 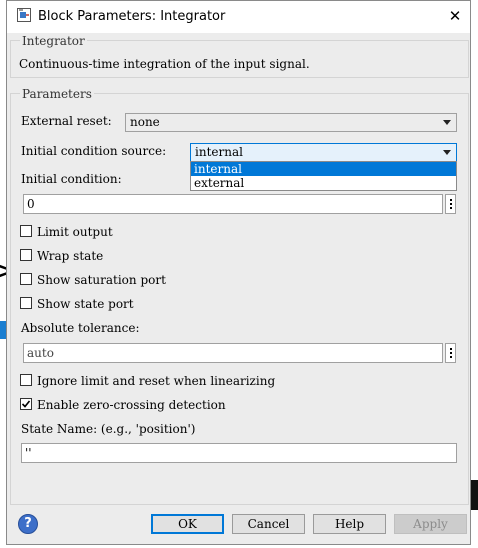 I want to click on help-button: Help, so click(x=349, y=524).